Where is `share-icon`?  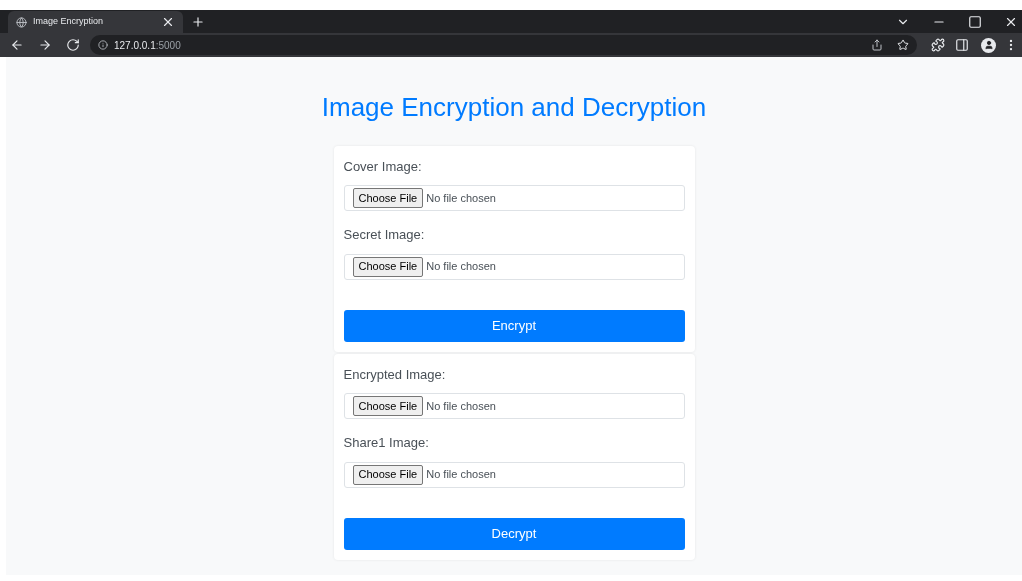 share-icon is located at coordinates (877, 45).